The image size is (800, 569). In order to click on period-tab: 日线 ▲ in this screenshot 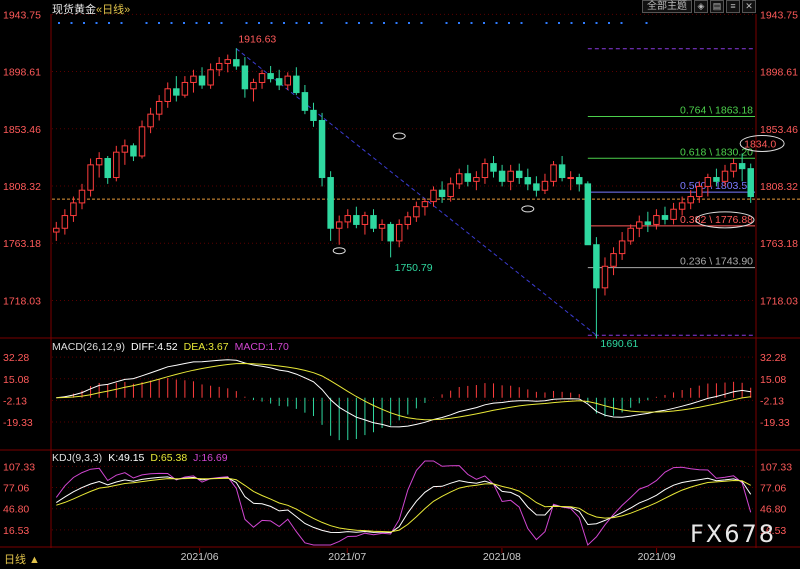, I will do `click(22, 559)`.